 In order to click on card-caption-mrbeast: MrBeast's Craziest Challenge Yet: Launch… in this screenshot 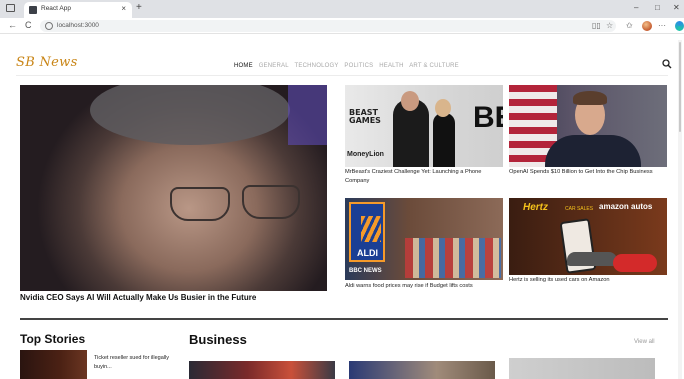, I will do `click(424, 177)`.